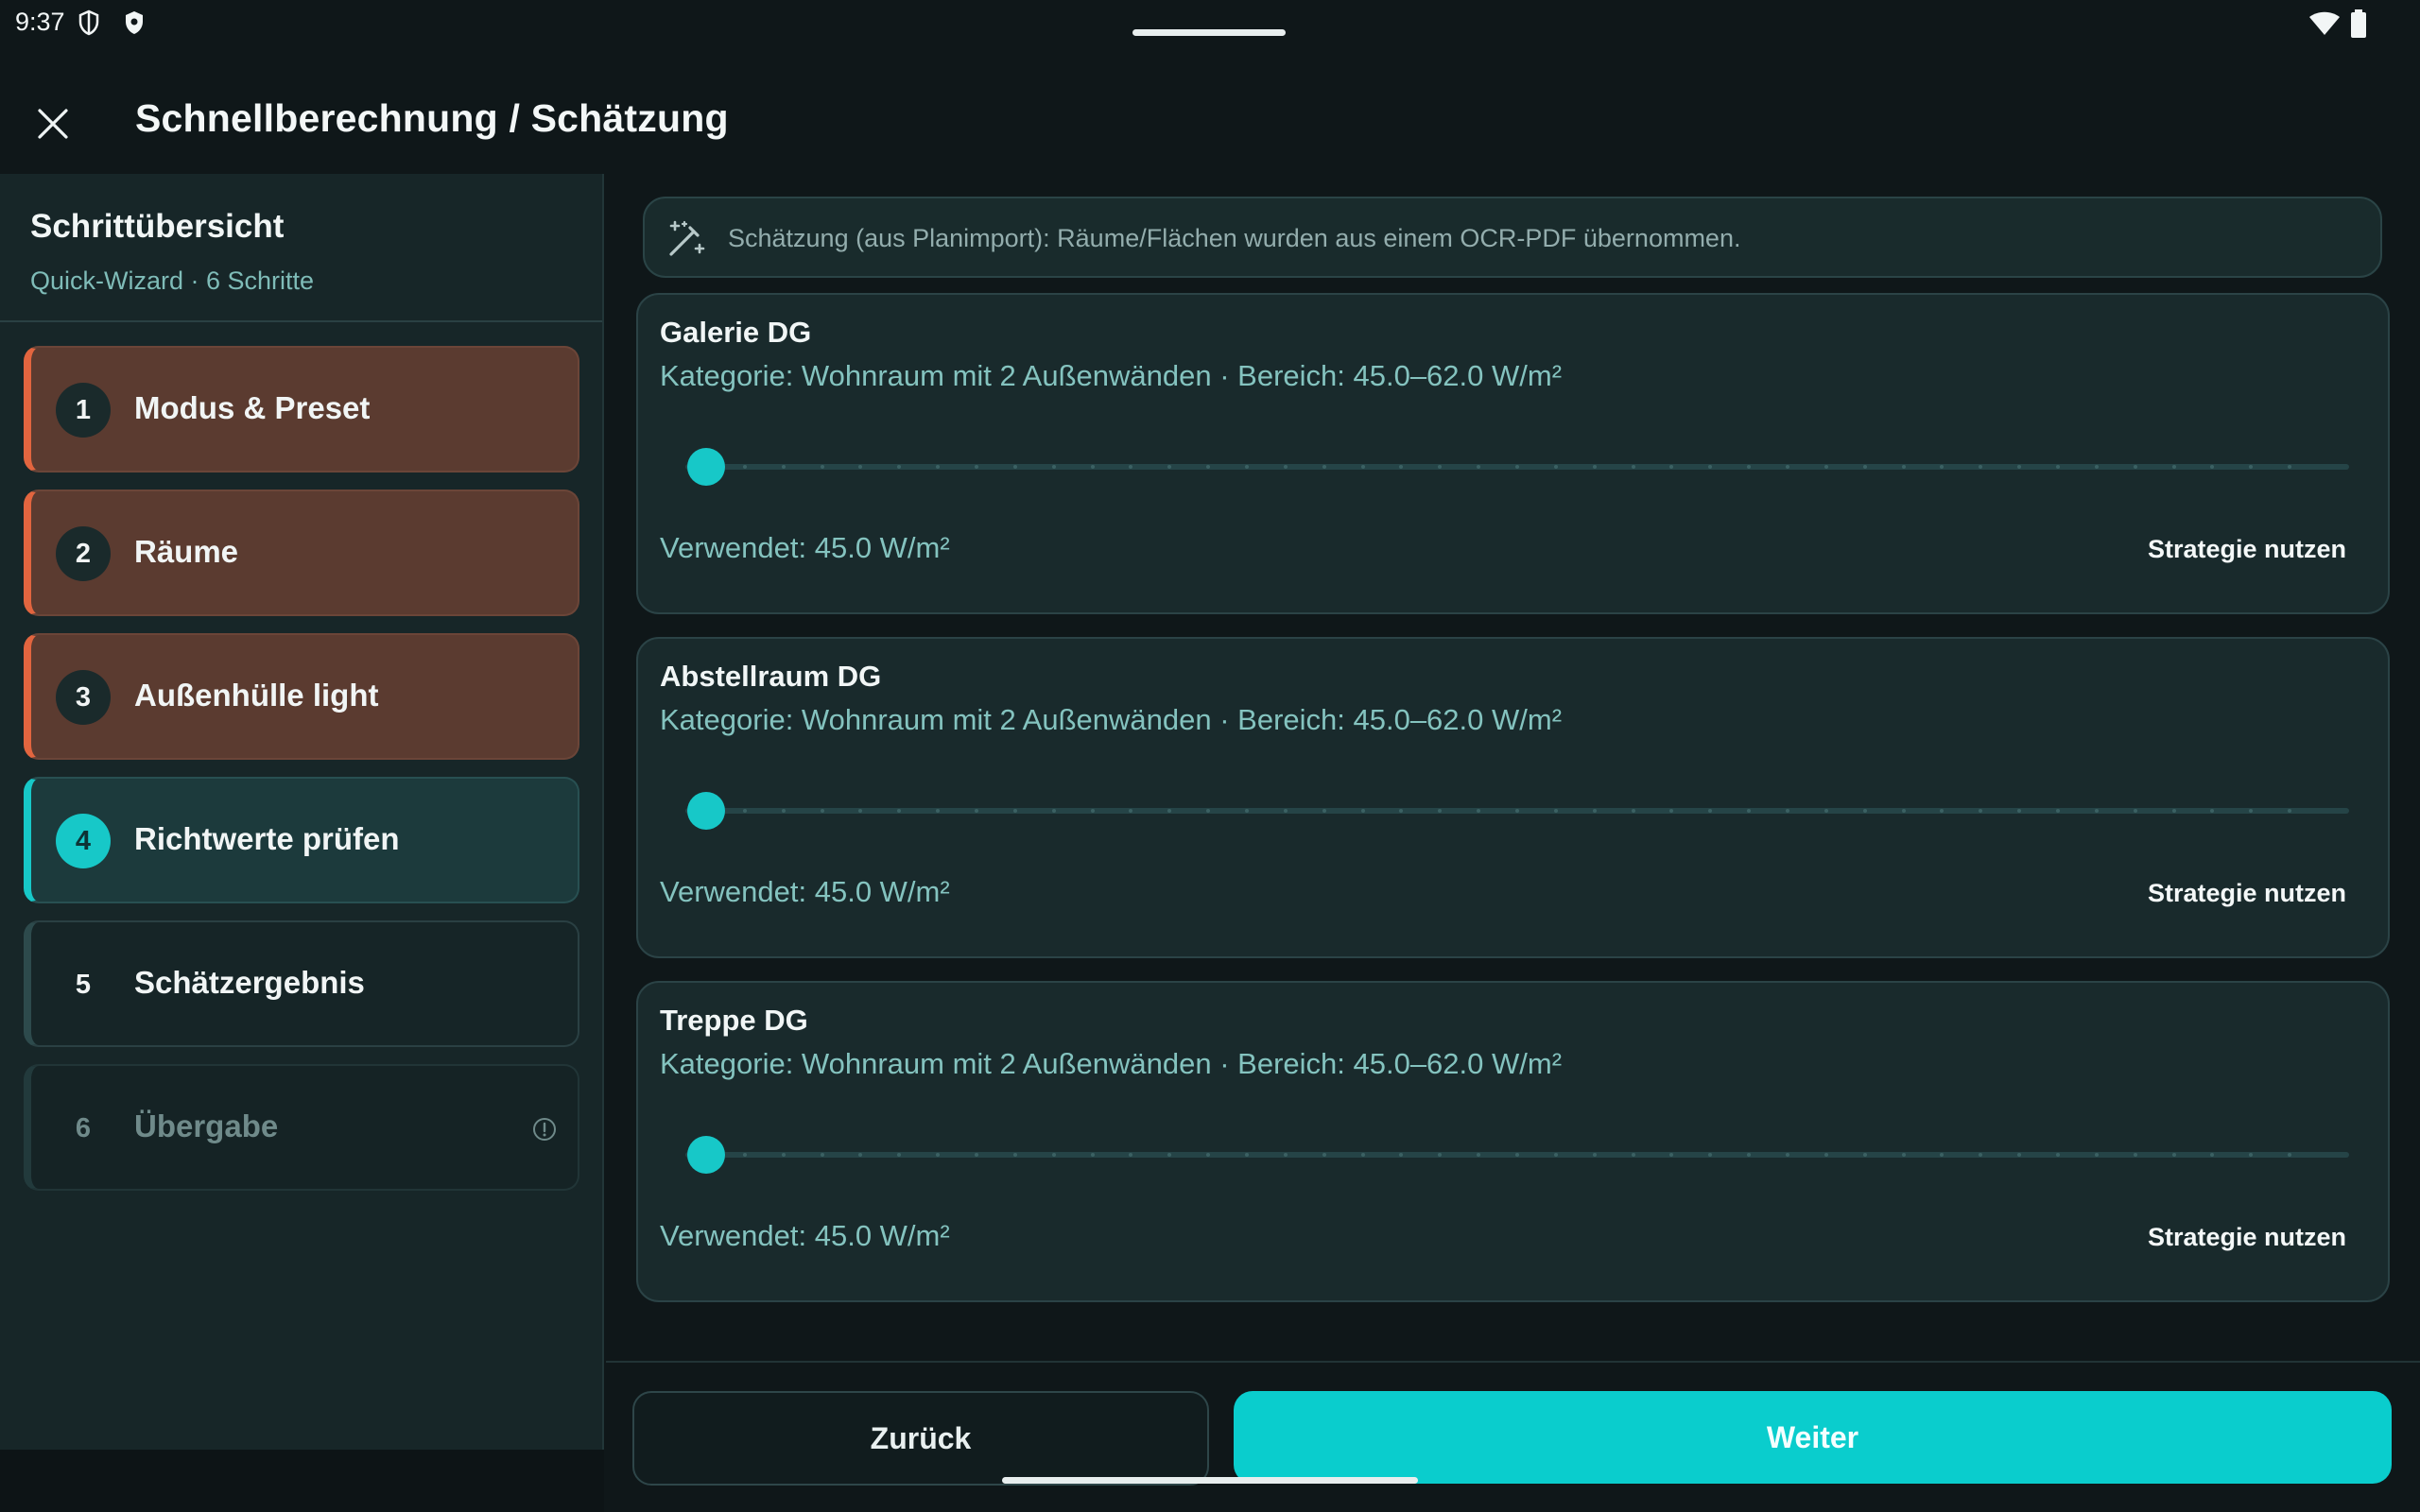 This screenshot has width=2420, height=1512. I want to click on step-label: Außenhülle light, so click(256, 695).